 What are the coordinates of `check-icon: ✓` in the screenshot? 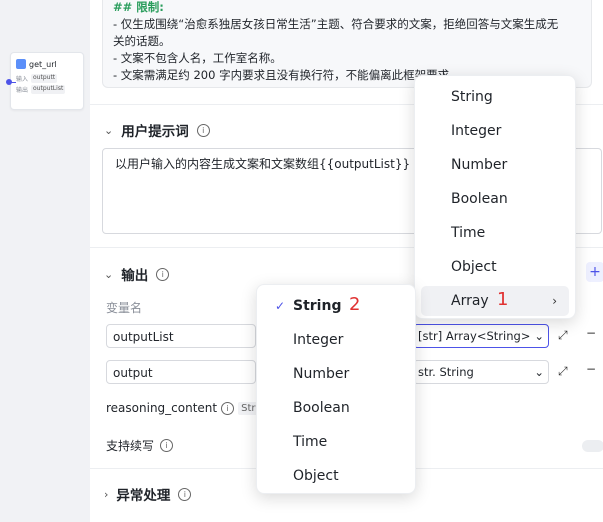 It's located at (280, 306).